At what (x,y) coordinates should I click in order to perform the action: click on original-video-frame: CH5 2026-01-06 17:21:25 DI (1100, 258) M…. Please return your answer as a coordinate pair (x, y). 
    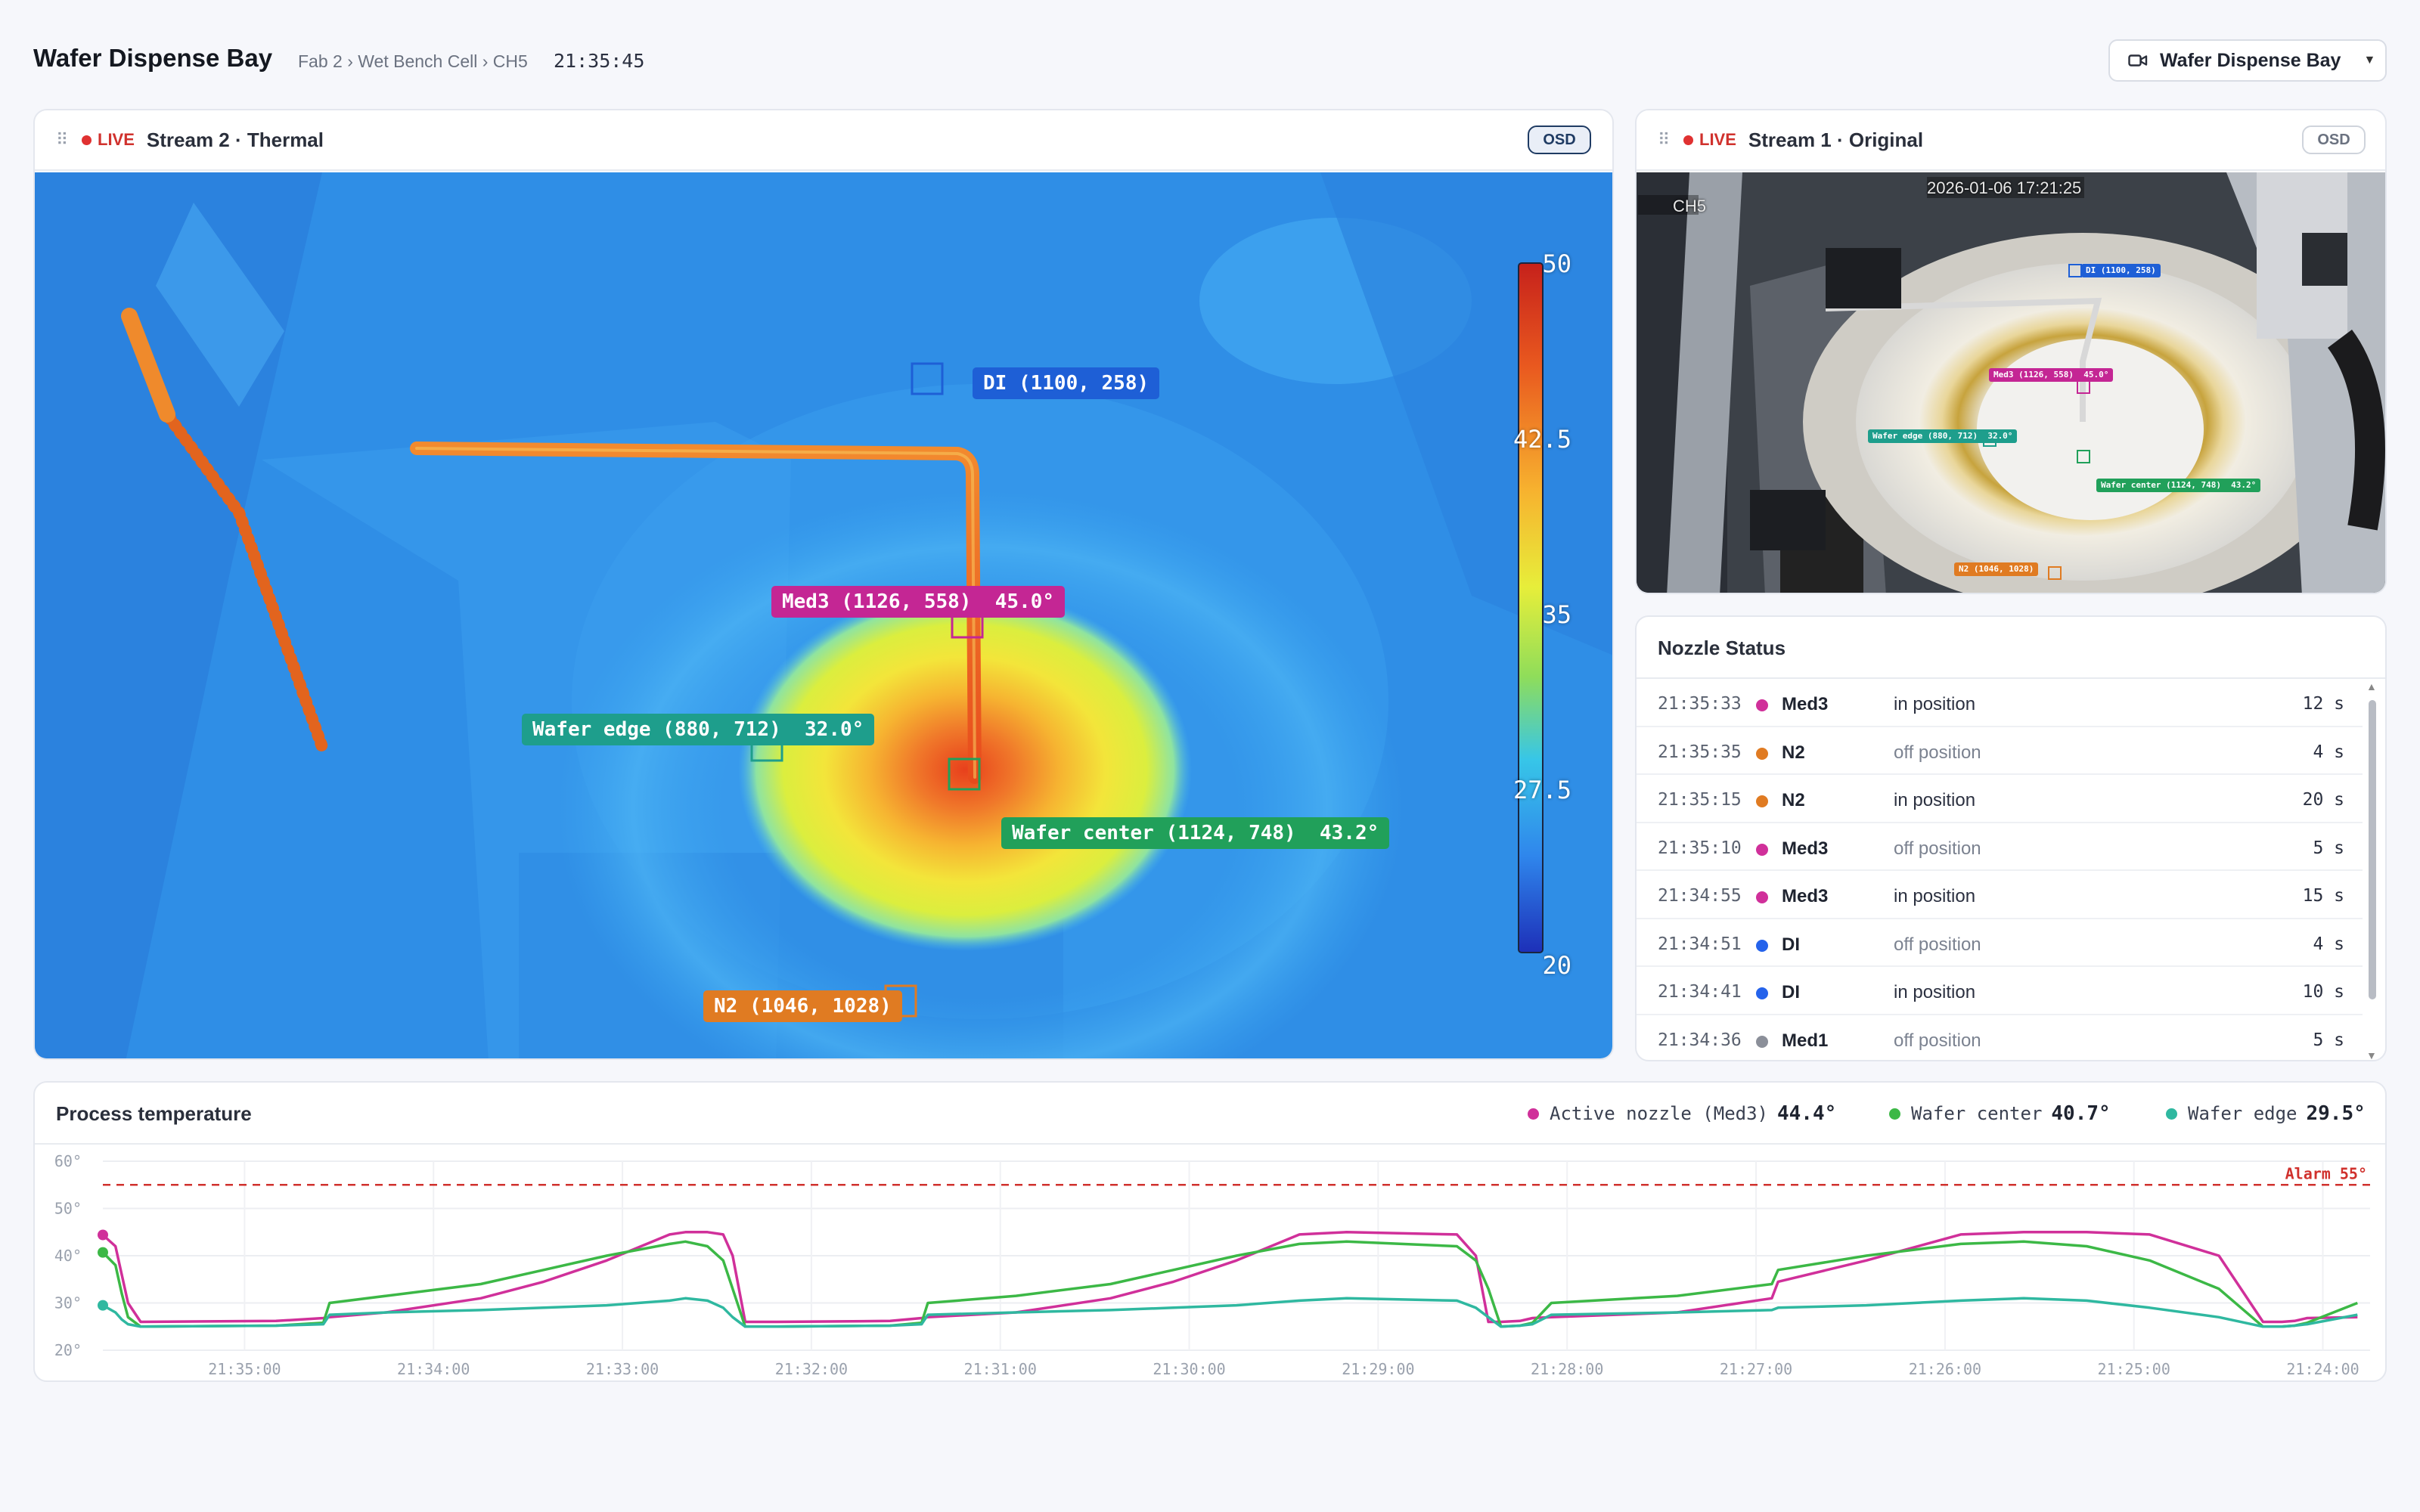
    Looking at the image, I should click on (2011, 382).